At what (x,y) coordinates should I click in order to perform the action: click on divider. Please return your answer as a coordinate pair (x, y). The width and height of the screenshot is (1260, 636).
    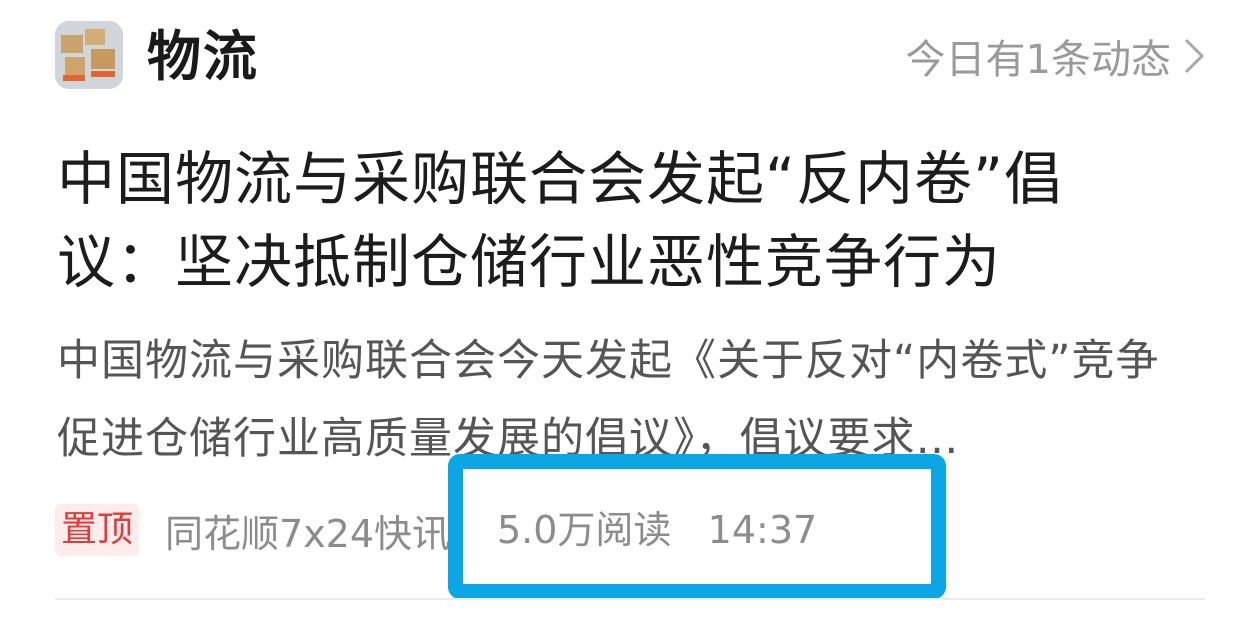
    Looking at the image, I should click on (630, 599).